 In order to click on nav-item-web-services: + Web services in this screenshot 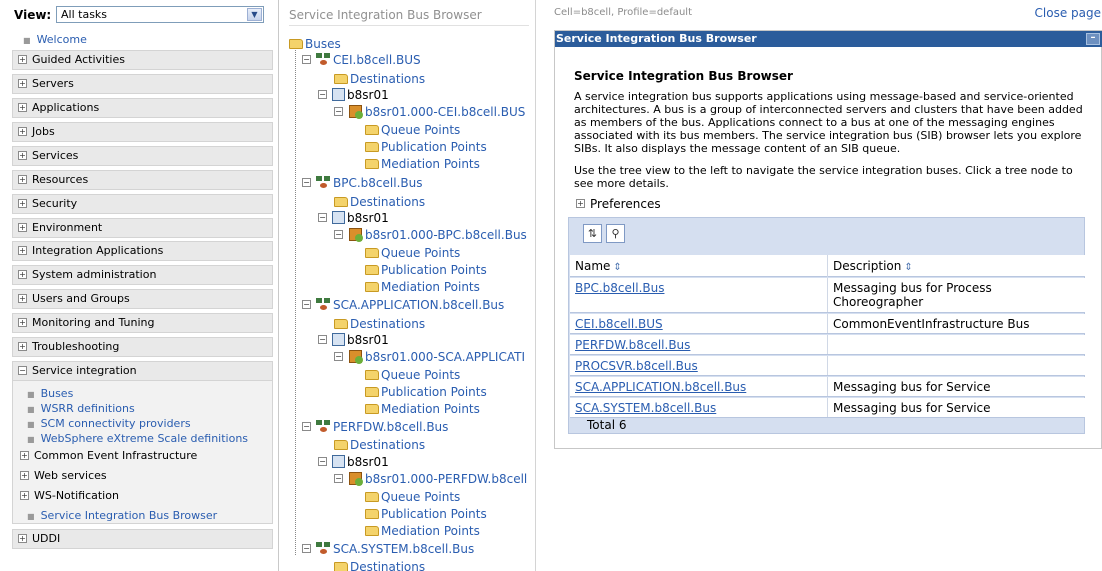, I will do `click(63, 475)`.